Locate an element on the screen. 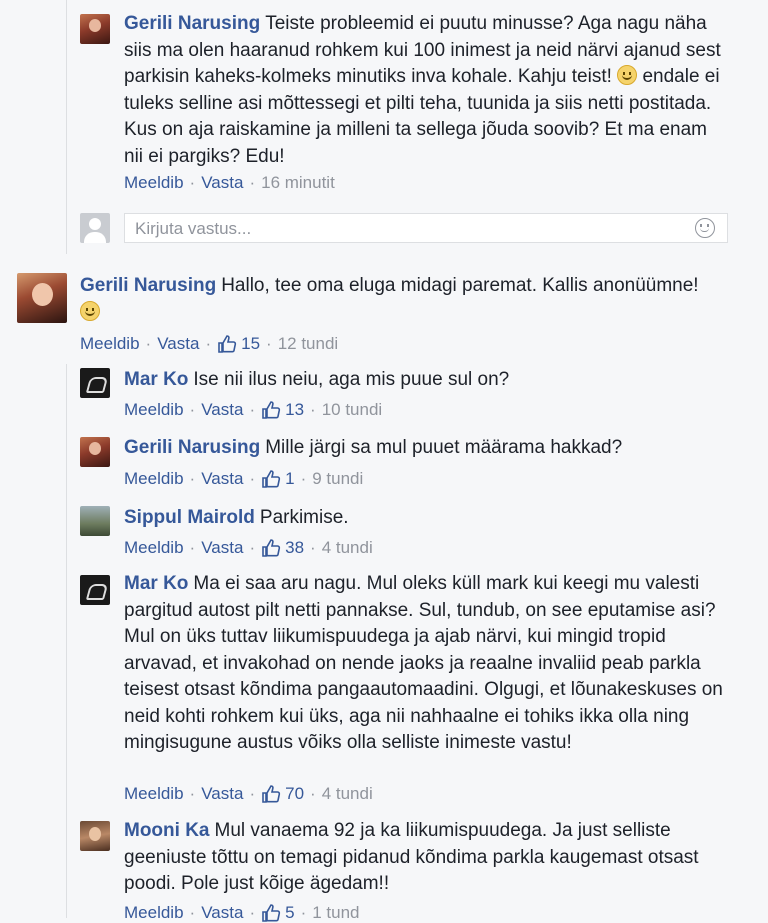  timestamp: 12 tundi is located at coordinates (308, 344).